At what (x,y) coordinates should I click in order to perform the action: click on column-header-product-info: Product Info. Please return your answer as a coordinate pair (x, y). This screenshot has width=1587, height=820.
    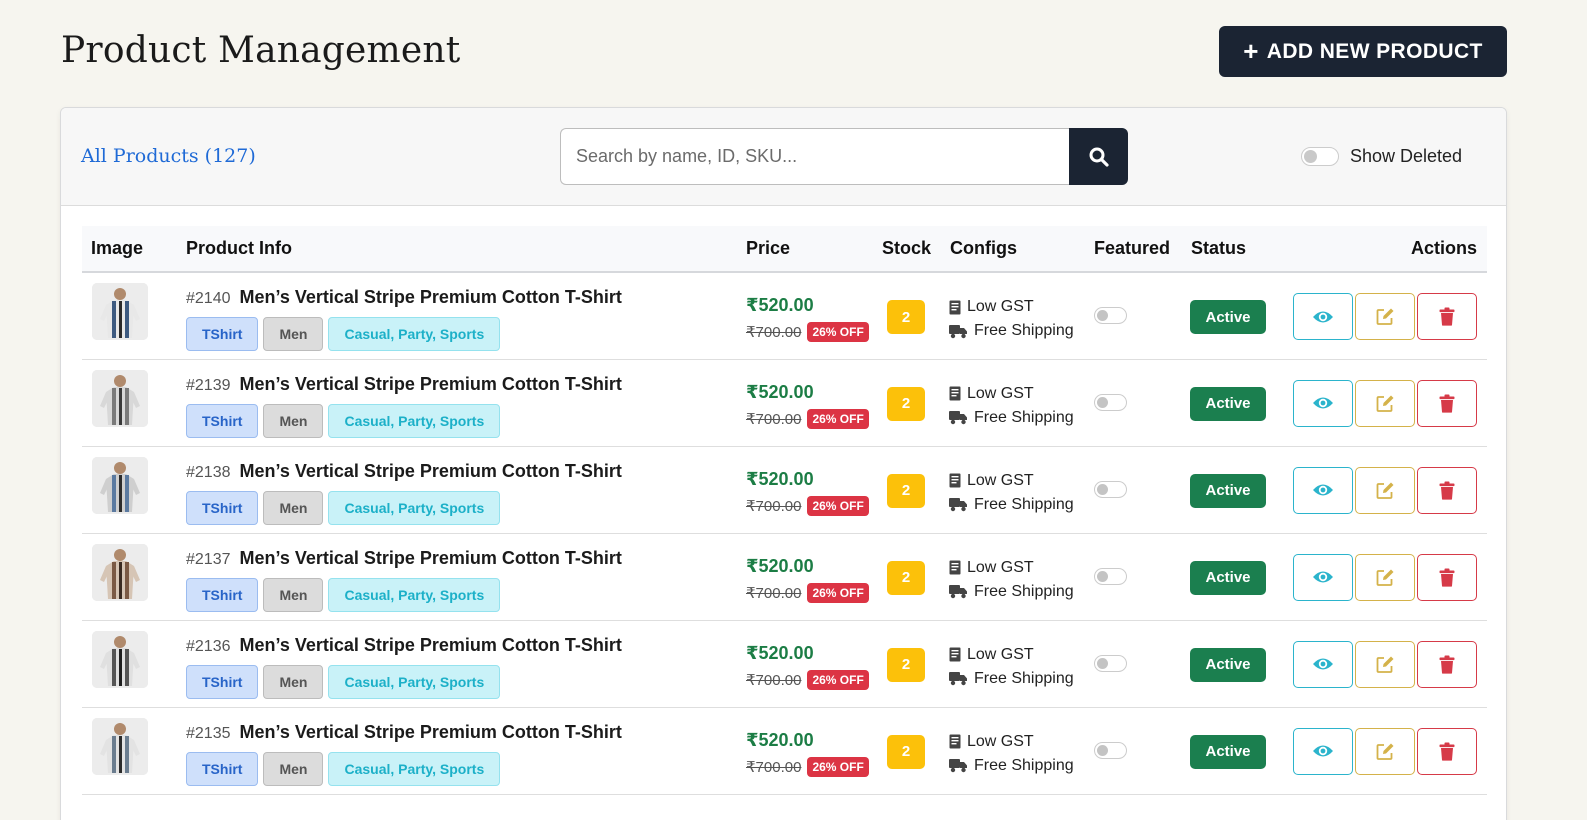
    Looking at the image, I should click on (239, 248).